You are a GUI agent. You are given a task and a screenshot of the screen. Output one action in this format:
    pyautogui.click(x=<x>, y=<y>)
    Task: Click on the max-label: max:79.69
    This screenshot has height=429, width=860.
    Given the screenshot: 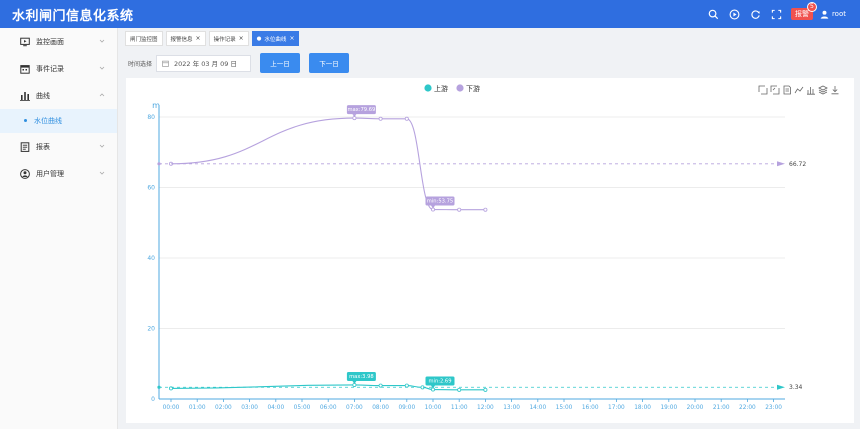 What is the action you would take?
    pyautogui.click(x=361, y=110)
    